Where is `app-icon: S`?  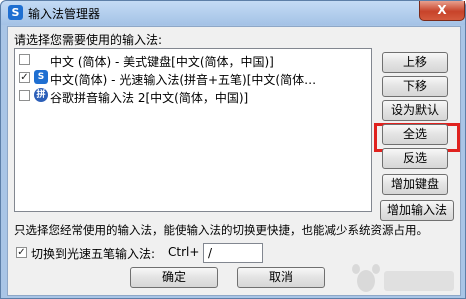 app-icon: S is located at coordinates (15, 12).